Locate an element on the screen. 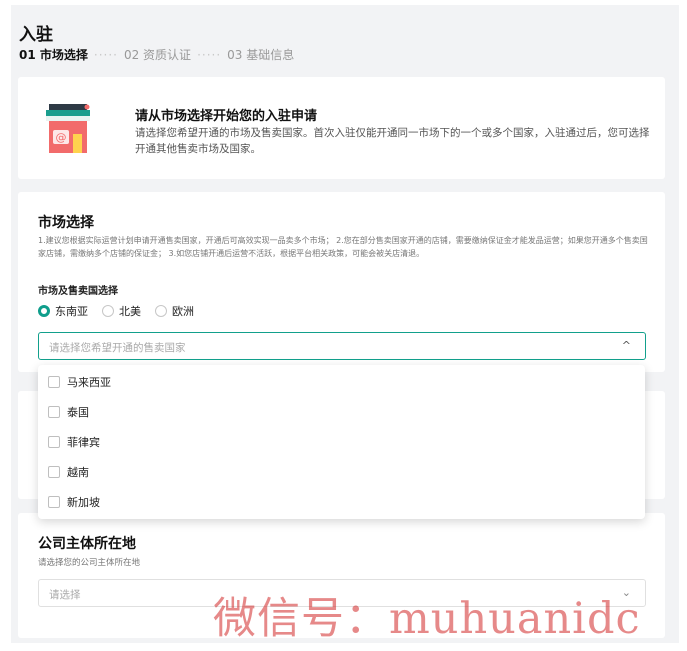 This screenshot has width=687, height=651. radio-selected-indicator is located at coordinates (44, 311).